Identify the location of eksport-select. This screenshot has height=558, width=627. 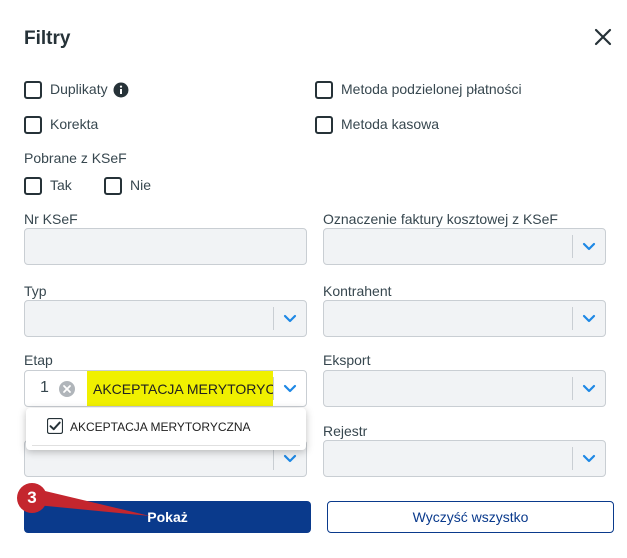
(464, 388).